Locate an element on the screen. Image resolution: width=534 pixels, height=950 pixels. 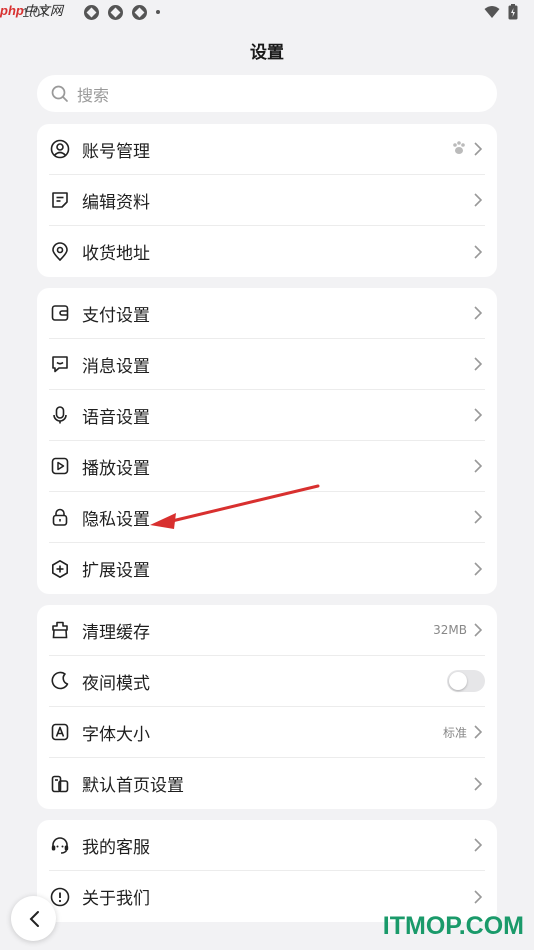
settings-item-privacy: 隐私设置 is located at coordinates (267, 517).